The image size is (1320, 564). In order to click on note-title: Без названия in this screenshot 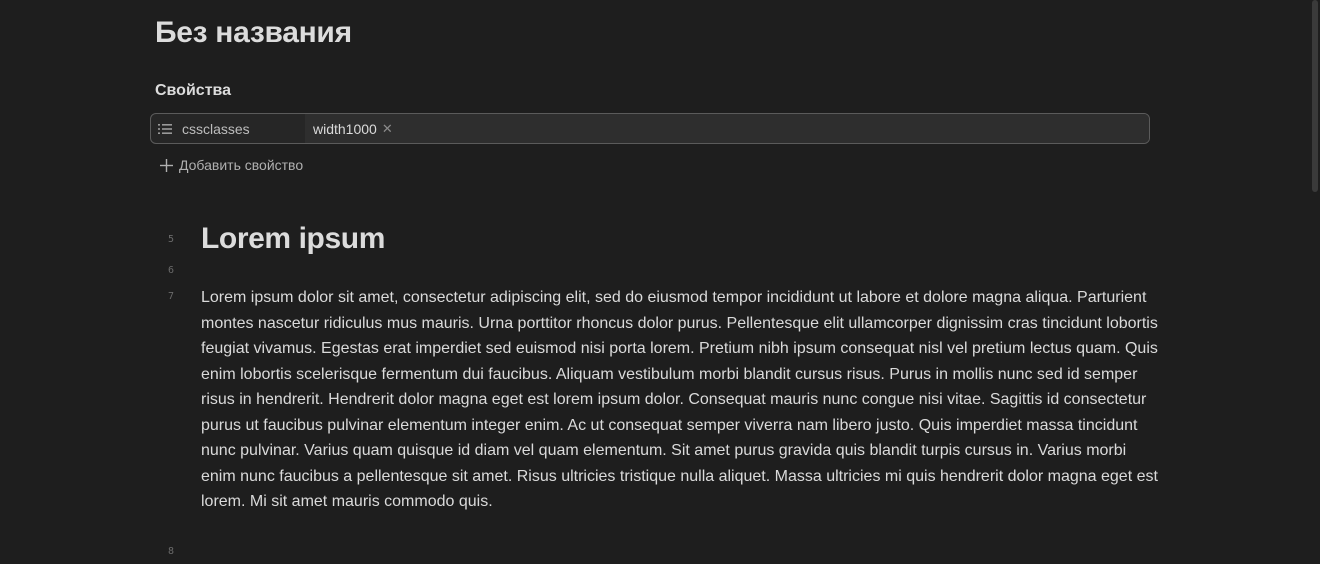, I will do `click(253, 33)`.